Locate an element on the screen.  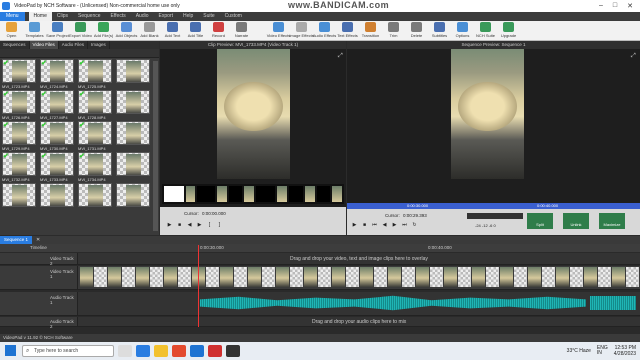
clip-thumbnail: ✔ MVI_1724.MP4 is located at coordinates (58, 74).